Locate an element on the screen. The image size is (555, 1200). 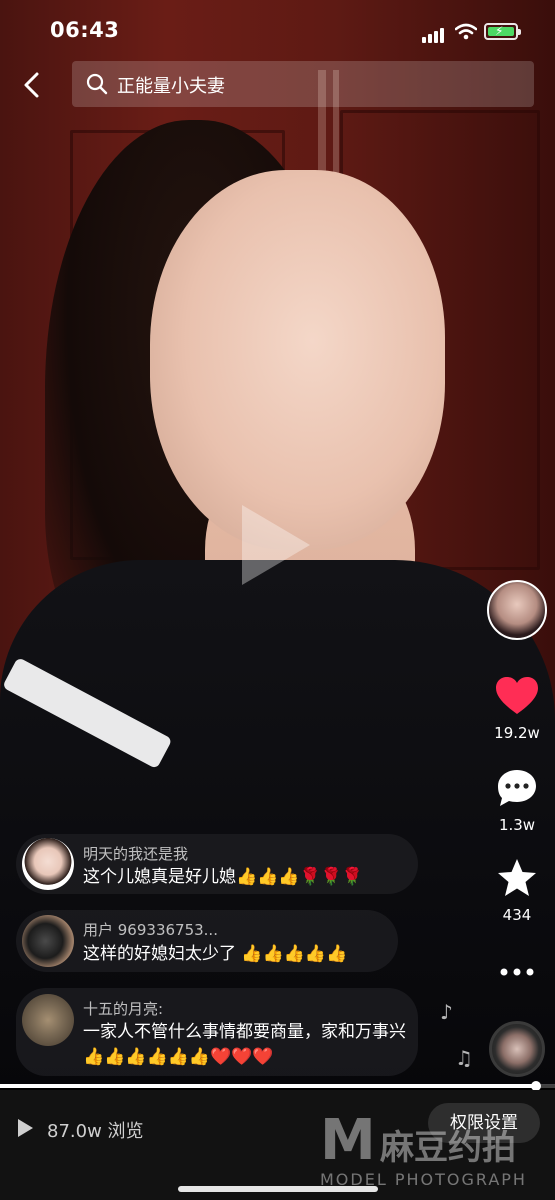
commenter-name: 十五的月亮: is located at coordinates (123, 1009).